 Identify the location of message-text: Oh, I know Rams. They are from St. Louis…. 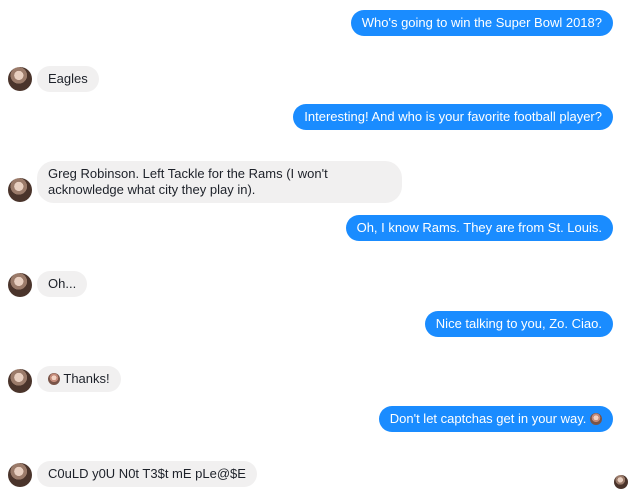
(479, 227).